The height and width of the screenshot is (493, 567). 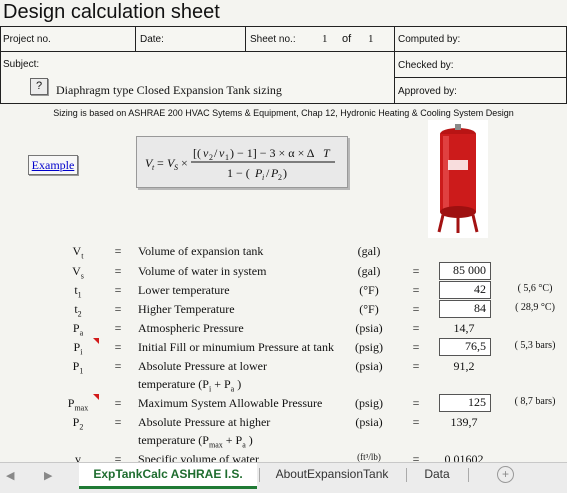 I want to click on water-volume-input: 85 000, so click(x=465, y=271).